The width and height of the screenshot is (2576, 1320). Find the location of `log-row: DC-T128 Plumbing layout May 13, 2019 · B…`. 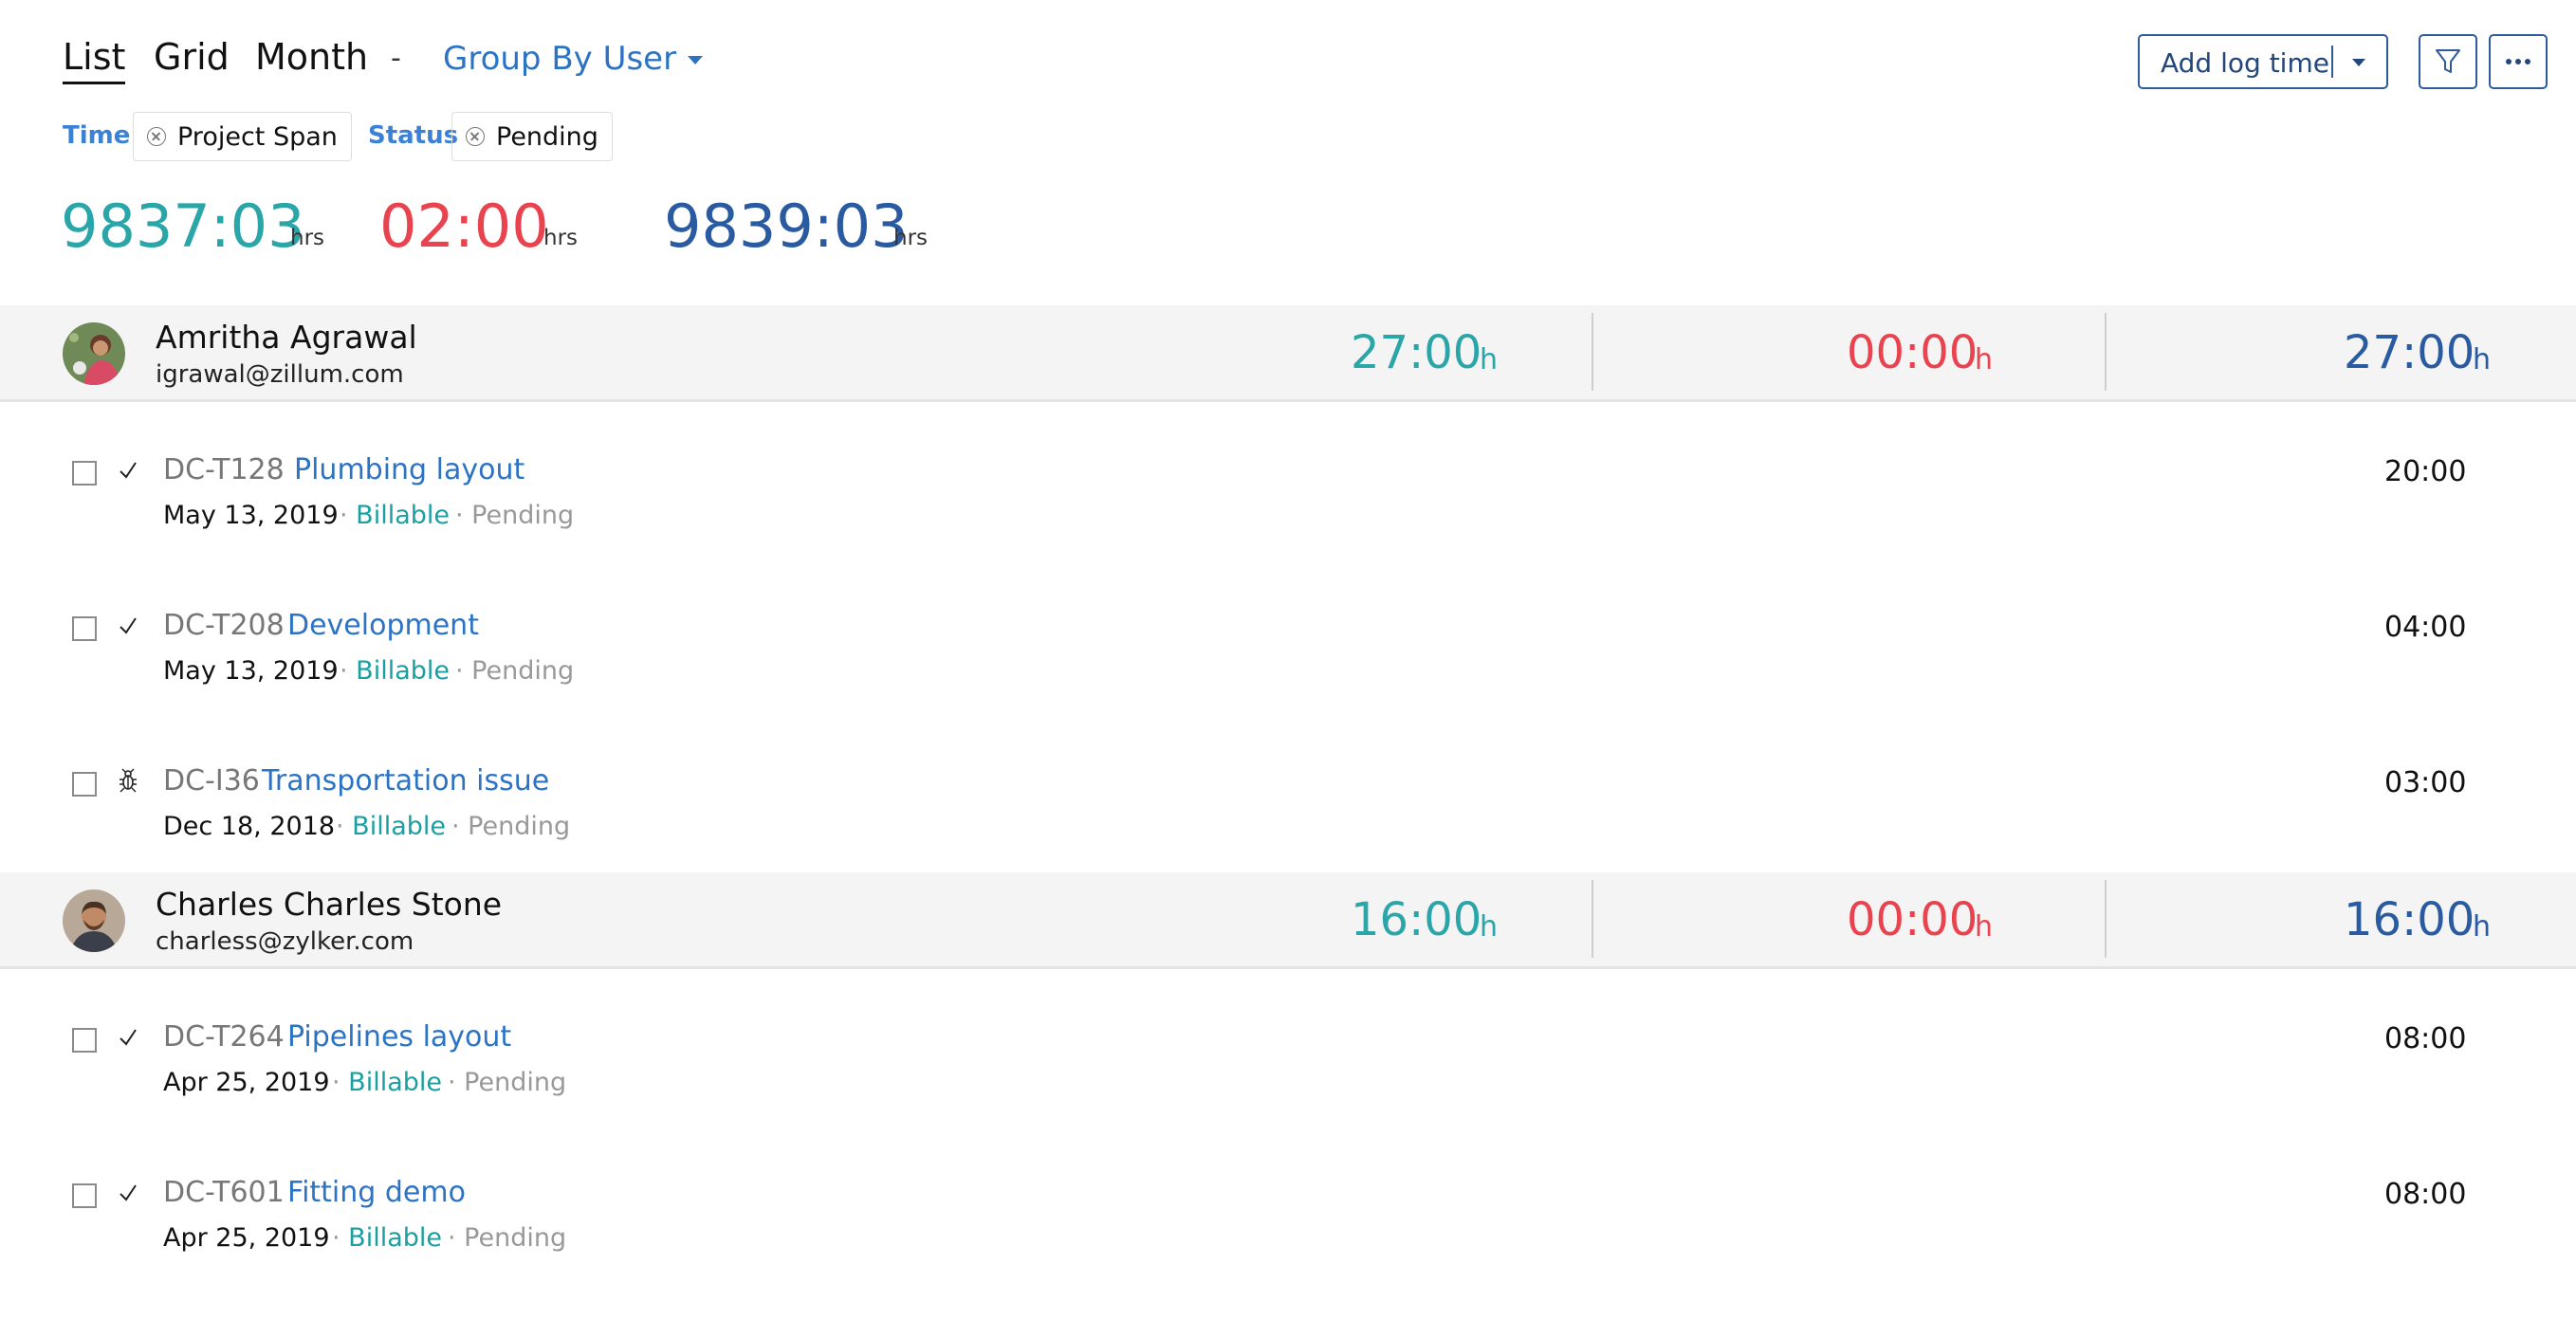

log-row: DC-T128 Plumbing layout May 13, 2019 · B… is located at coordinates (1288, 519).